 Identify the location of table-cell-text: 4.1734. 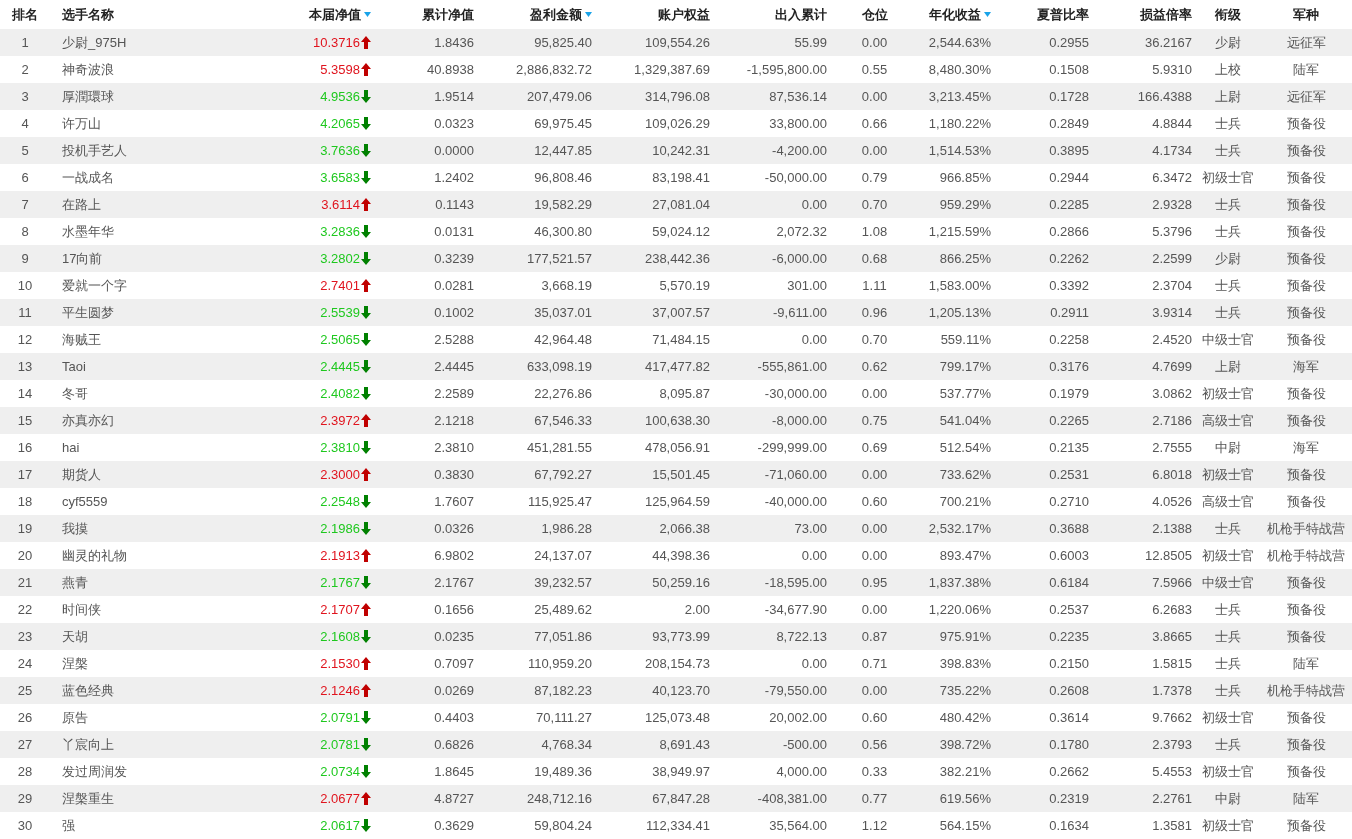
(1172, 150).